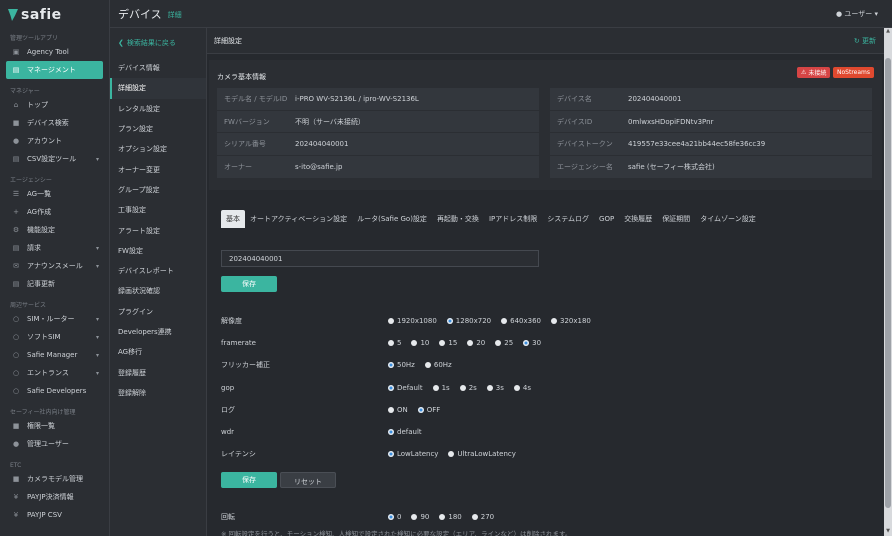 The width and height of the screenshot is (892, 536). I want to click on radio-option: 270, so click(482, 517).